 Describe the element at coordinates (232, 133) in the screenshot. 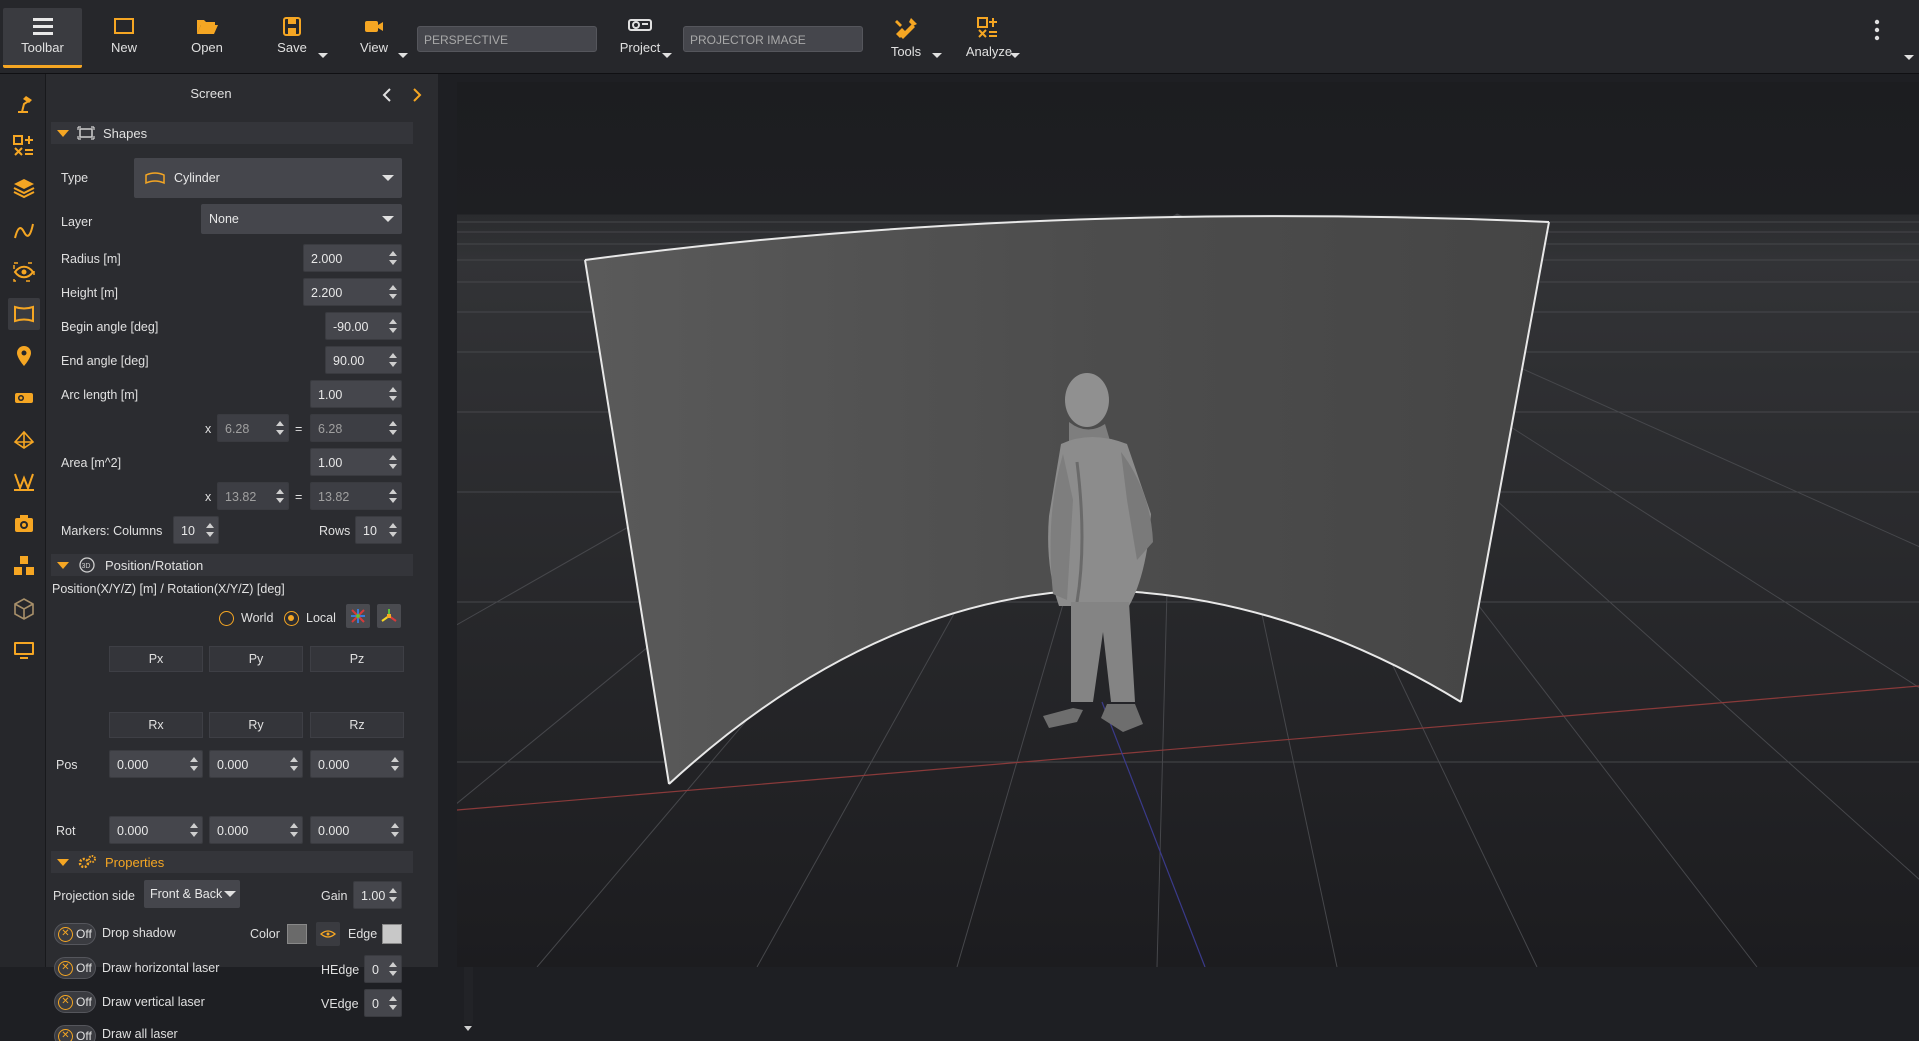

I see `shapes-section-header: Shapes` at that location.